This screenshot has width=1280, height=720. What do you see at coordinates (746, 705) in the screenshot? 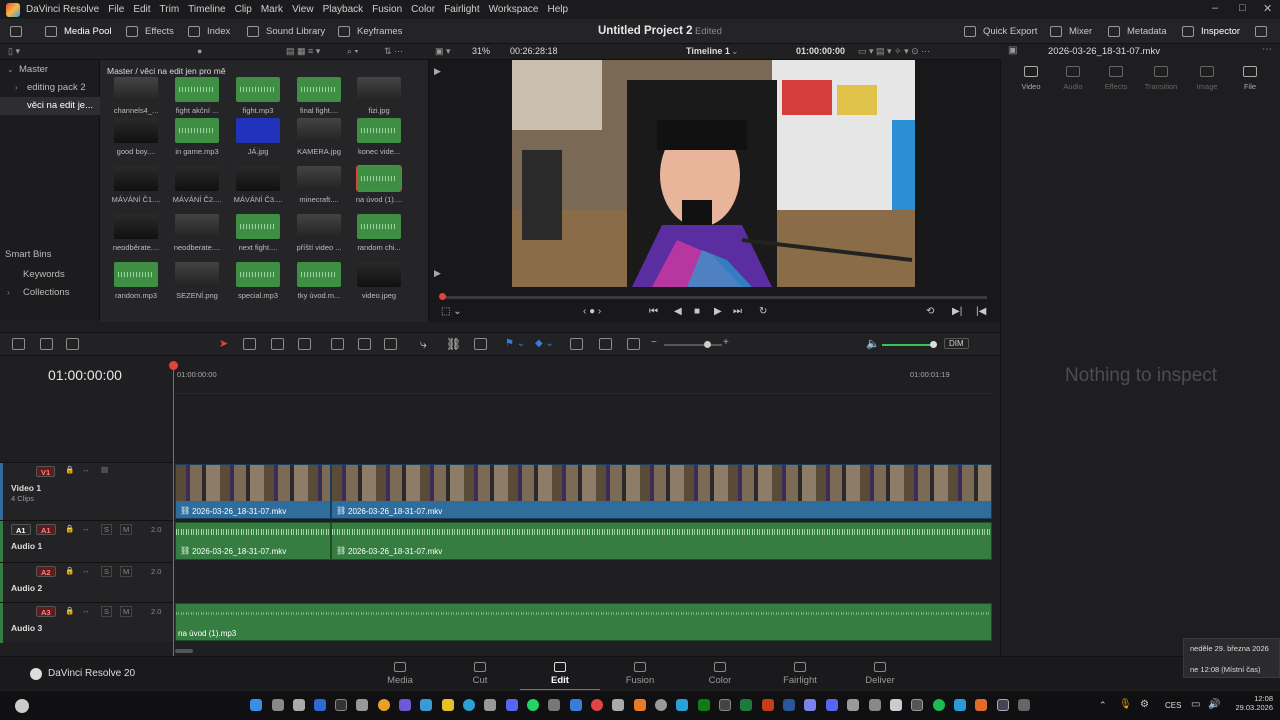
I see `excel-icon` at bounding box center [746, 705].